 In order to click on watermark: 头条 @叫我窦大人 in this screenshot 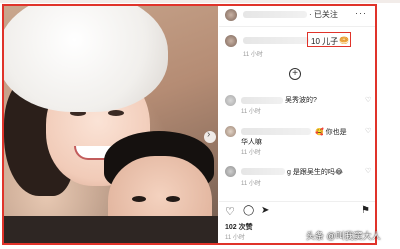, I will do `click(343, 236)`.